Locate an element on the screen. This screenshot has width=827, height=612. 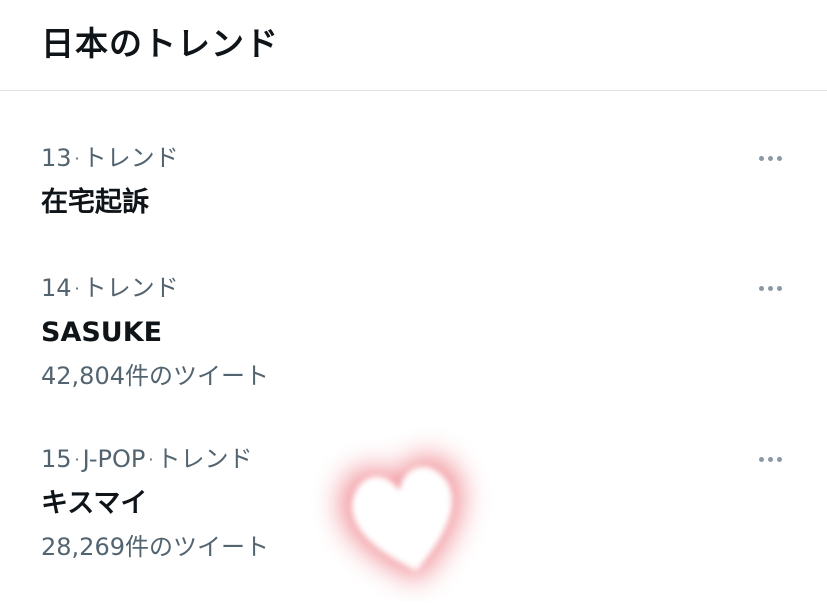
trends-header: 日本のトレンド is located at coordinates (413, 45).